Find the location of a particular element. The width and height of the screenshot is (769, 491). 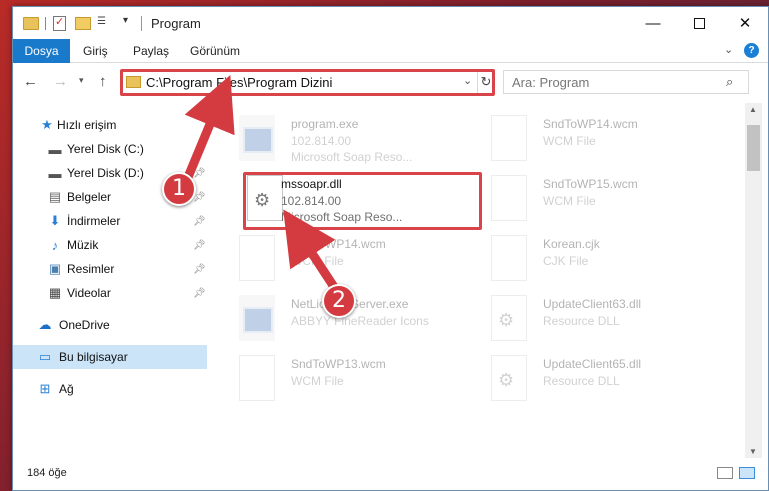

file-name: UpdateClient65.dll is located at coordinates (592, 364).